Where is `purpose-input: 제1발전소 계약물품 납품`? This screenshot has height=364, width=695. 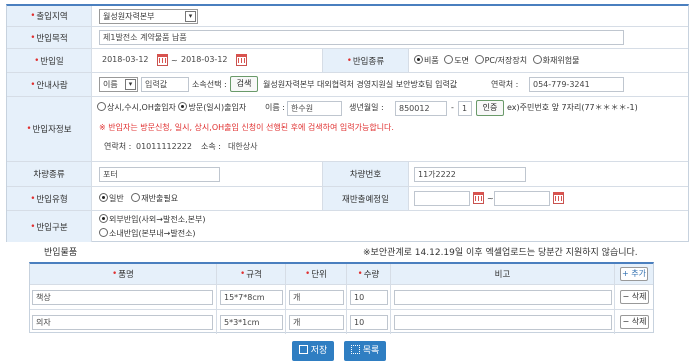
purpose-input: 제1발전소 계약물품 납품 is located at coordinates (361, 37).